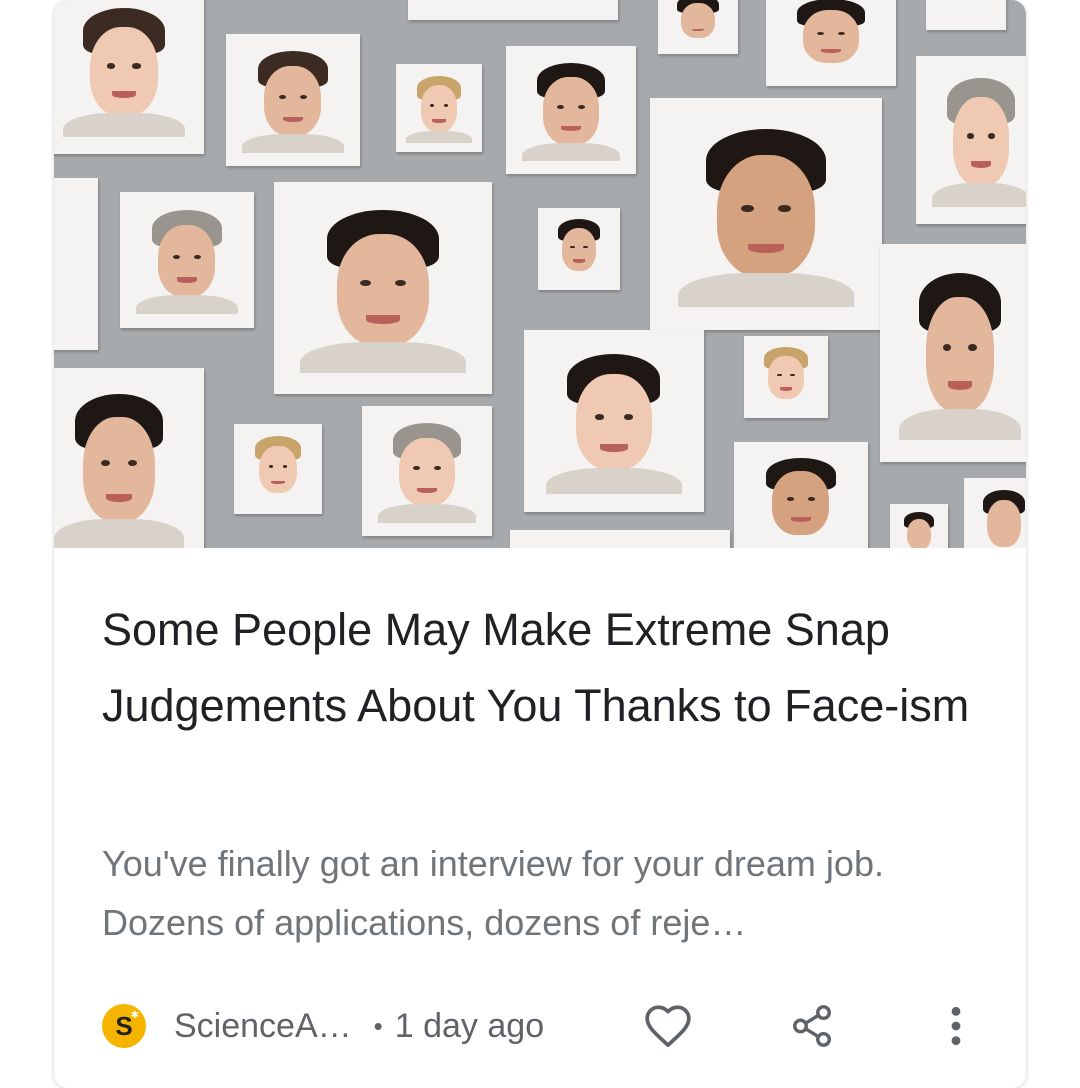  I want to click on source-logo: S ✱, so click(124, 1026).